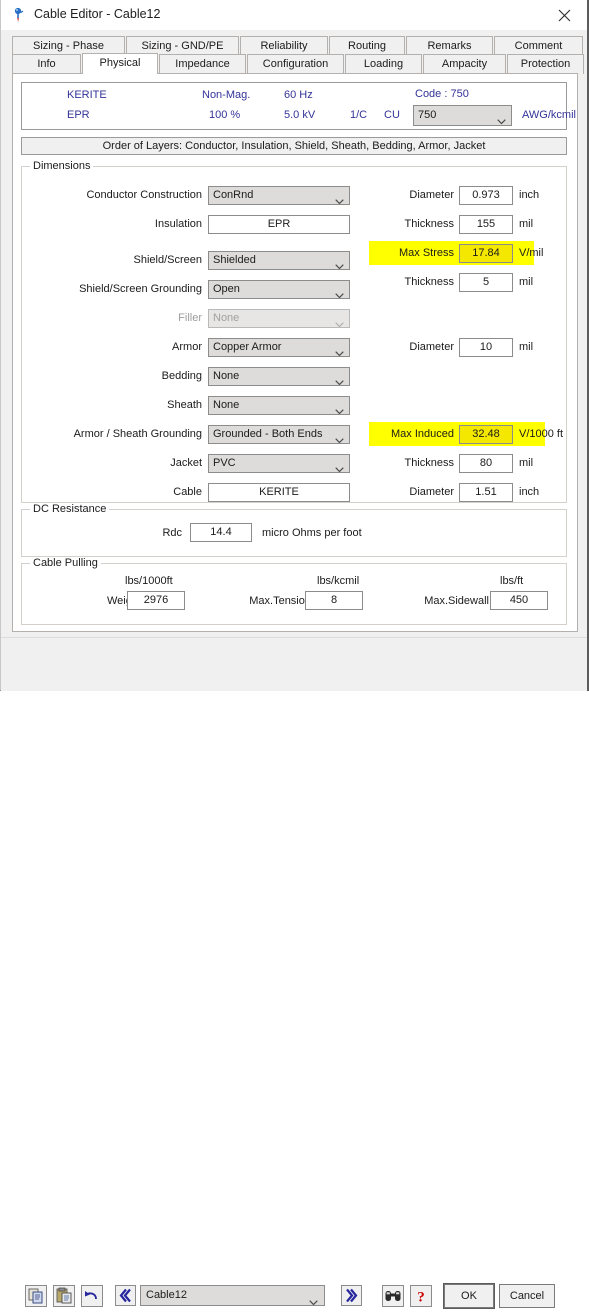  What do you see at coordinates (421, 1296) in the screenshot?
I see `question-mark-icon: ?` at bounding box center [421, 1296].